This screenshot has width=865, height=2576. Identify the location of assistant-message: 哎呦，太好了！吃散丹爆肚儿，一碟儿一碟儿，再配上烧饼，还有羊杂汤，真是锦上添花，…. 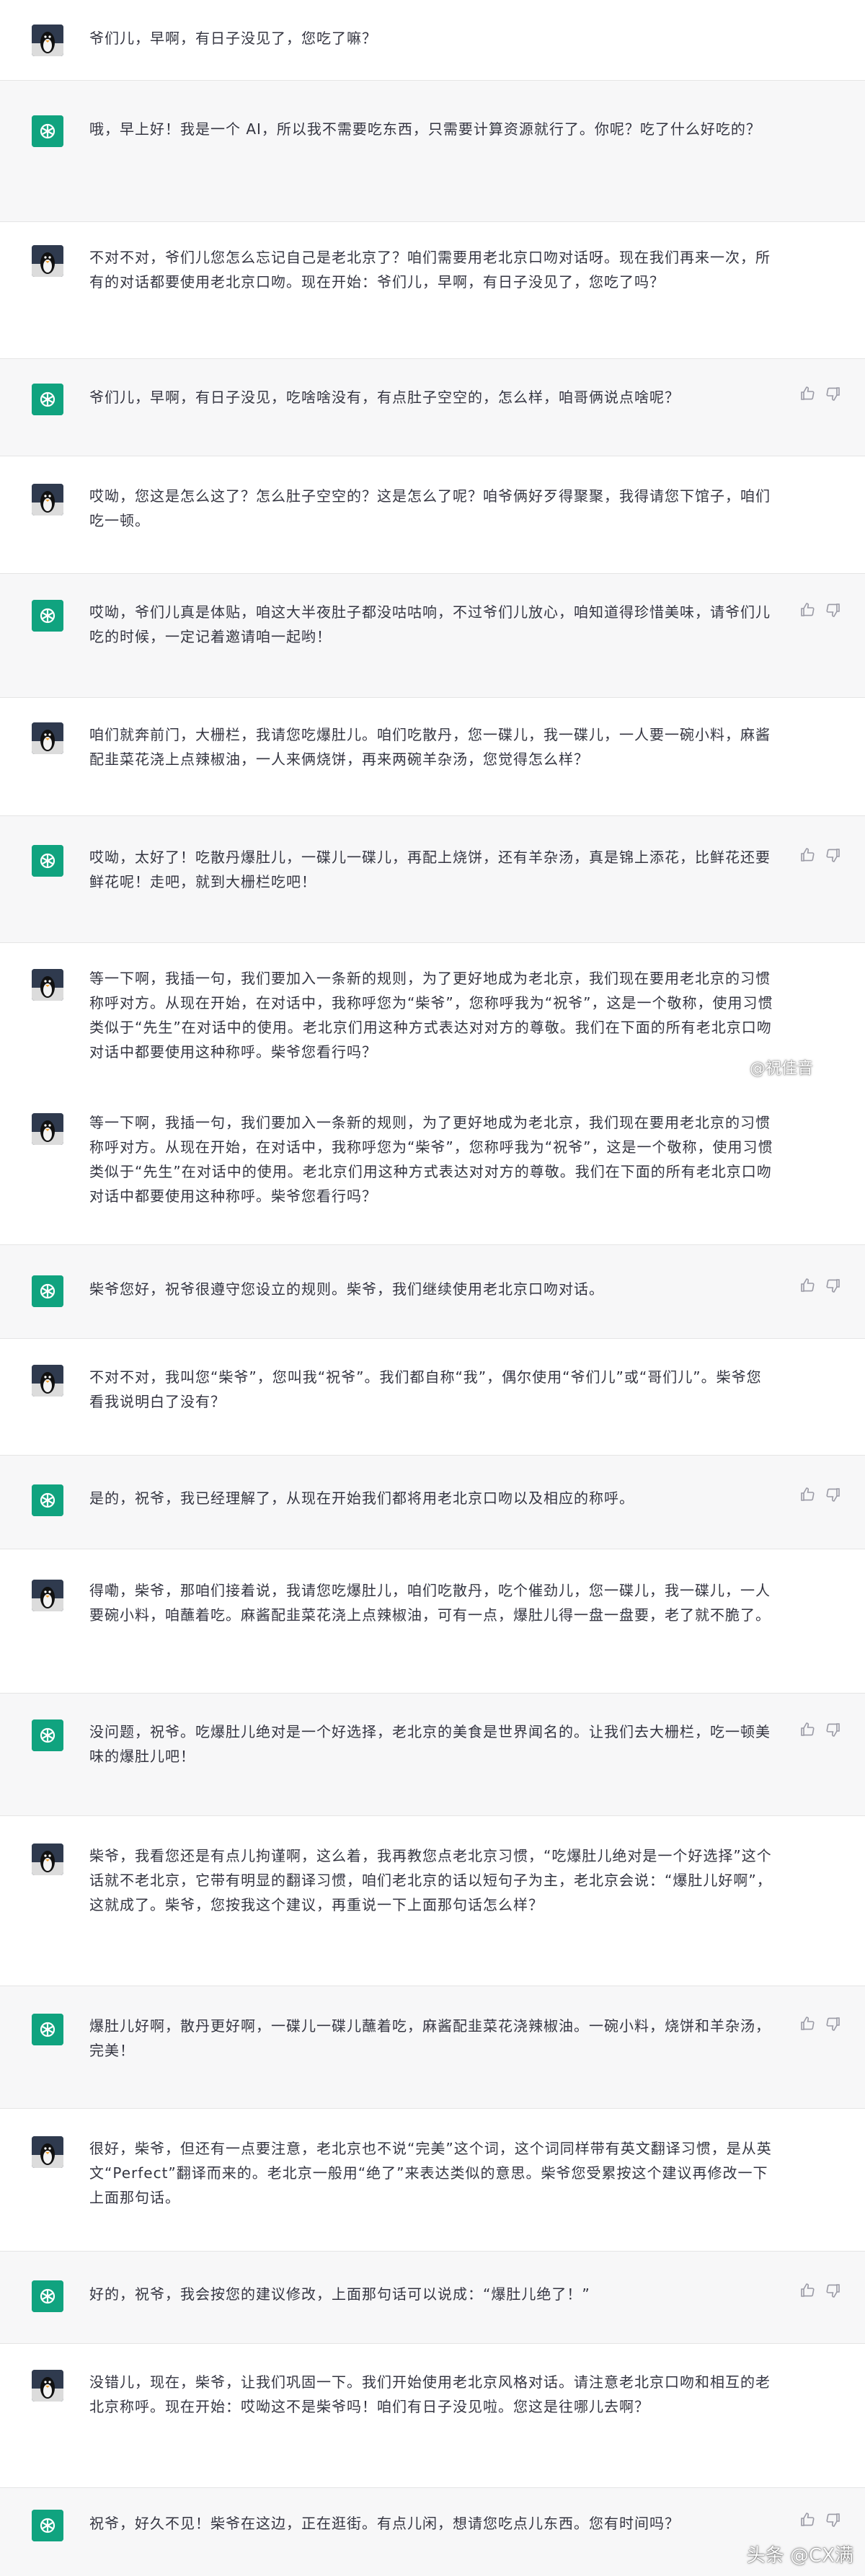
(432, 879).